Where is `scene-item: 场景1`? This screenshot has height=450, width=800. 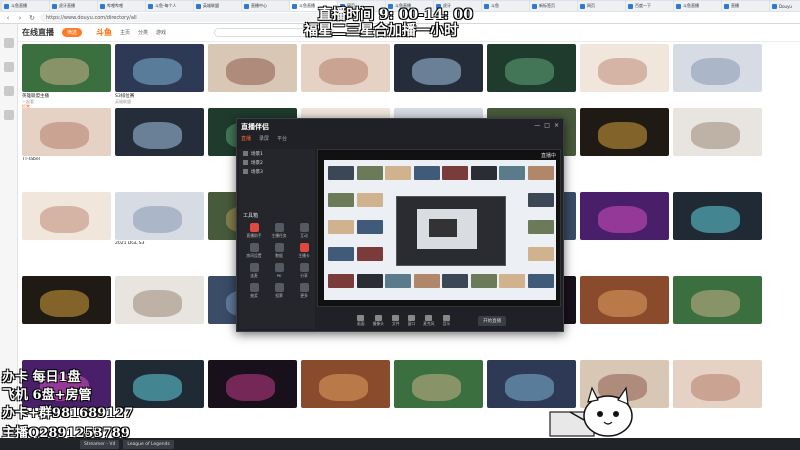 scene-item: 场景1 is located at coordinates (277, 153).